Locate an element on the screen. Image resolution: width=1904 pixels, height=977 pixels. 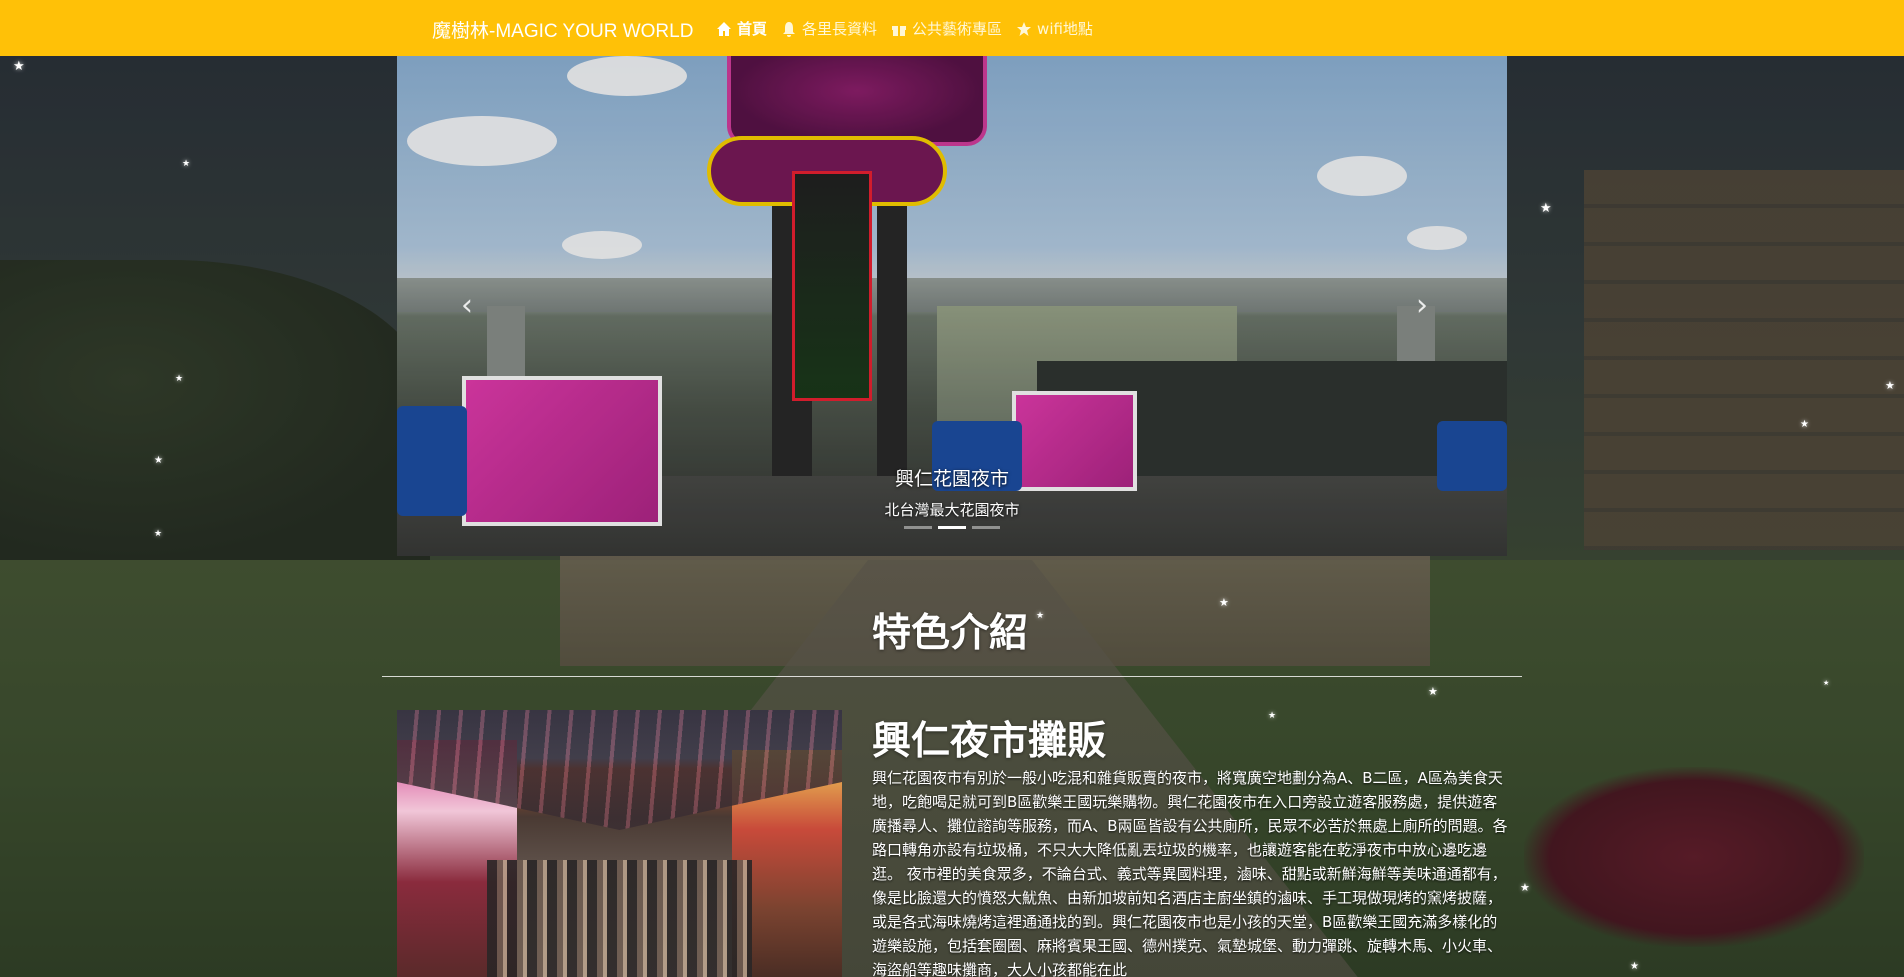
nav-item-wifi: wifi地點 is located at coordinates (1054, 28).